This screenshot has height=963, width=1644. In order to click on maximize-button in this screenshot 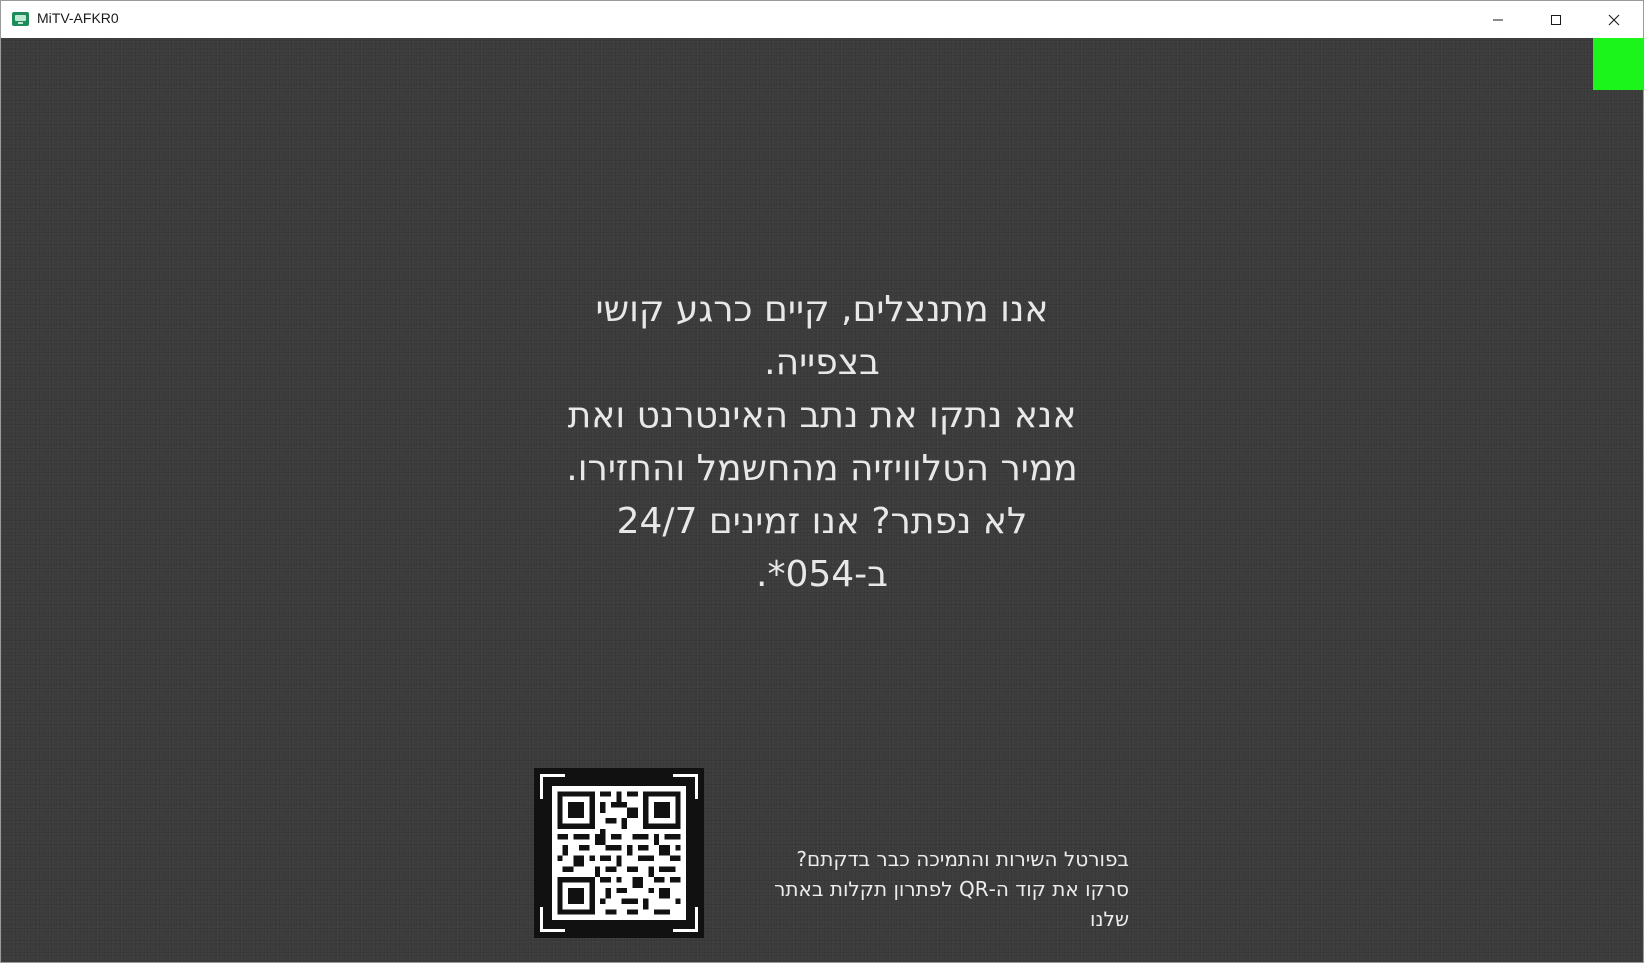, I will do `click(1556, 19)`.